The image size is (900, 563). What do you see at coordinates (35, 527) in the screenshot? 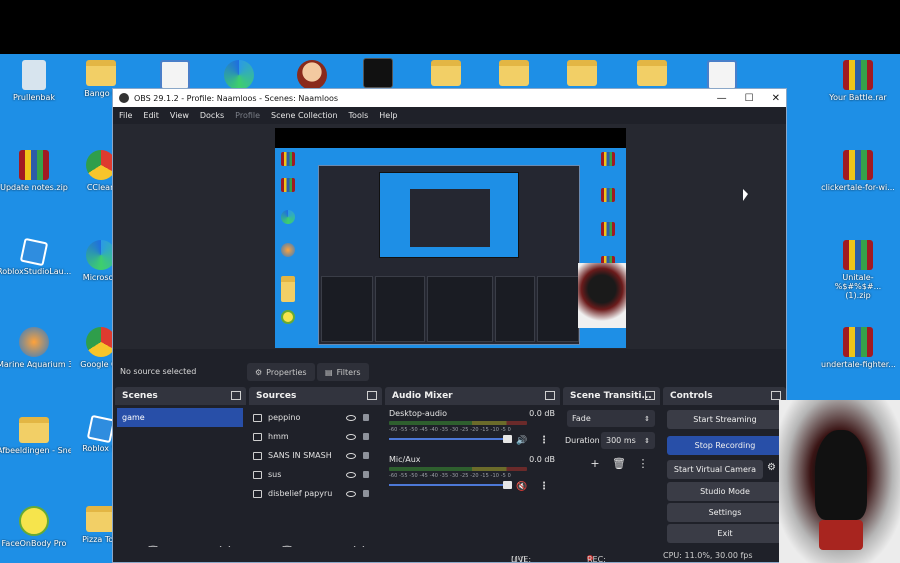
I see `desktop-icon-faceonbody: FaceOnBody Pro` at bounding box center [35, 527].